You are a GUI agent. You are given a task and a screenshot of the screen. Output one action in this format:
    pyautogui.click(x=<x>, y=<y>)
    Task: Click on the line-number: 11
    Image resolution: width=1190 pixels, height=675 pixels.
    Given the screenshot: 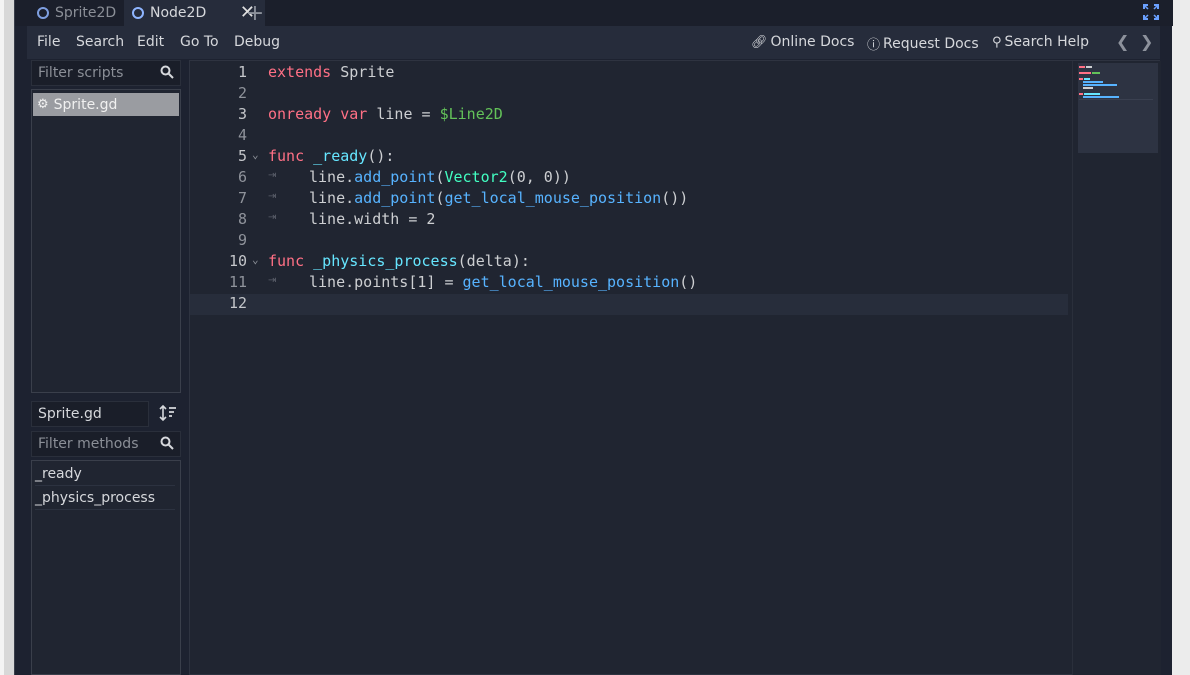 What is the action you would take?
    pyautogui.click(x=237, y=282)
    